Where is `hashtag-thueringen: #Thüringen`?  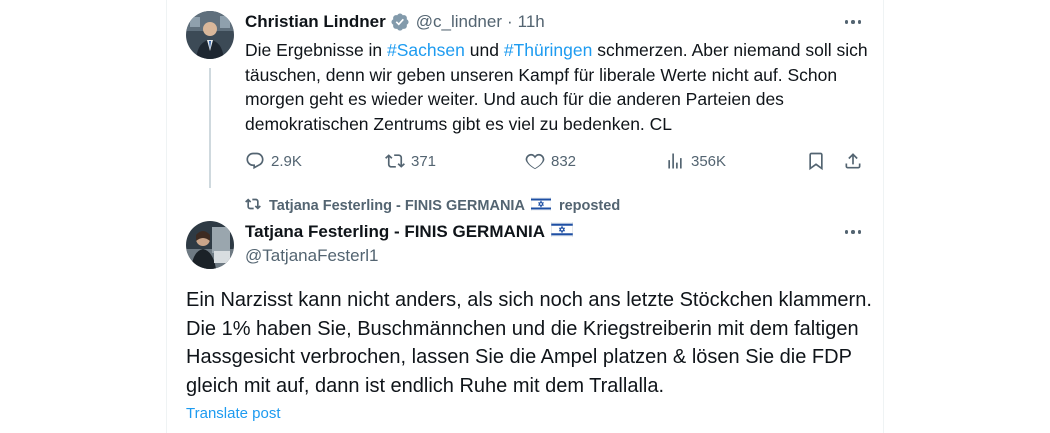 hashtag-thueringen: #Thüringen is located at coordinates (548, 50).